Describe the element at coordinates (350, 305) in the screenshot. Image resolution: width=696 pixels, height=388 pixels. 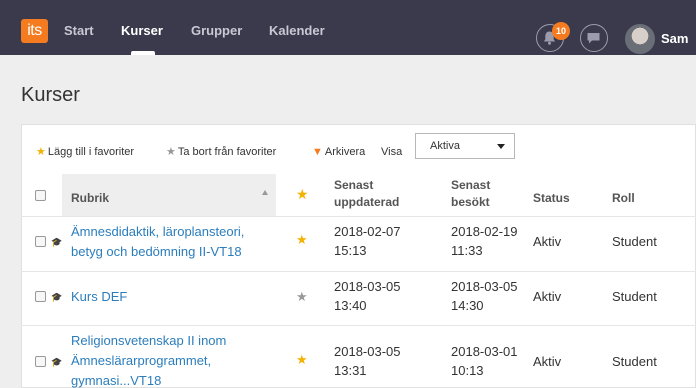
I see `updated-time: 13:40` at that location.